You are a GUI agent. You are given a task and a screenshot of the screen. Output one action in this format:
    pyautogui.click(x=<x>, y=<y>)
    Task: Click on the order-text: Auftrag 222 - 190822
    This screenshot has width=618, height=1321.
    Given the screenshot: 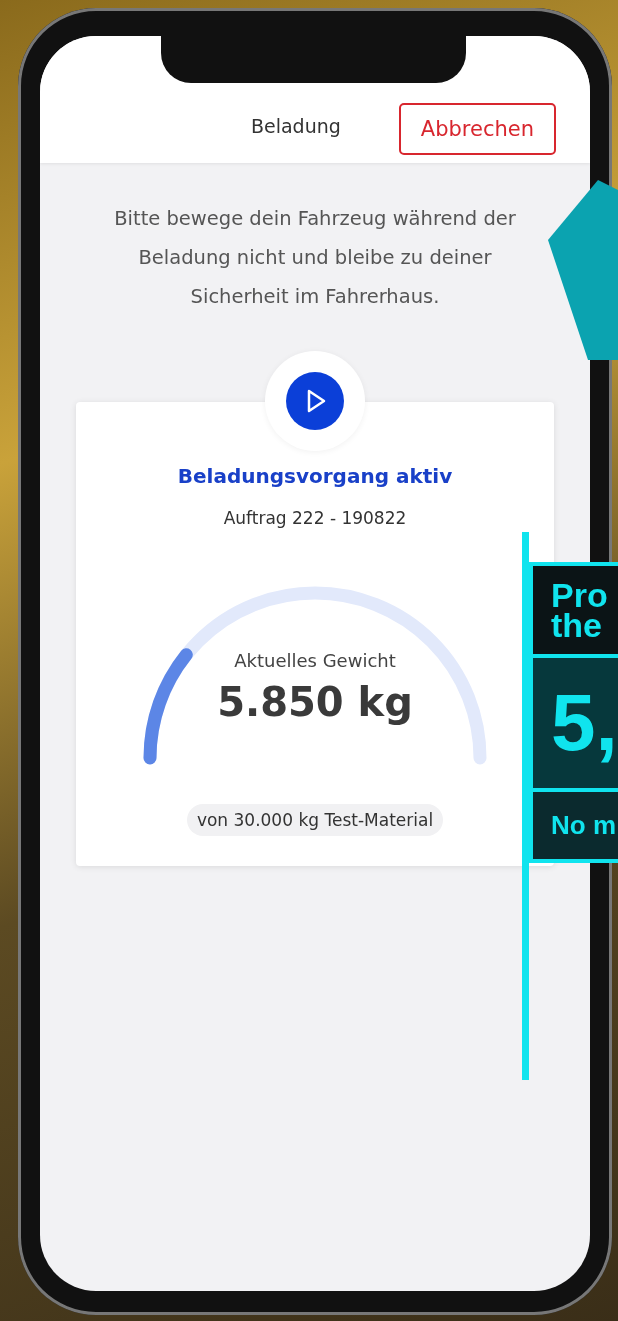 What is the action you would take?
    pyautogui.click(x=315, y=518)
    